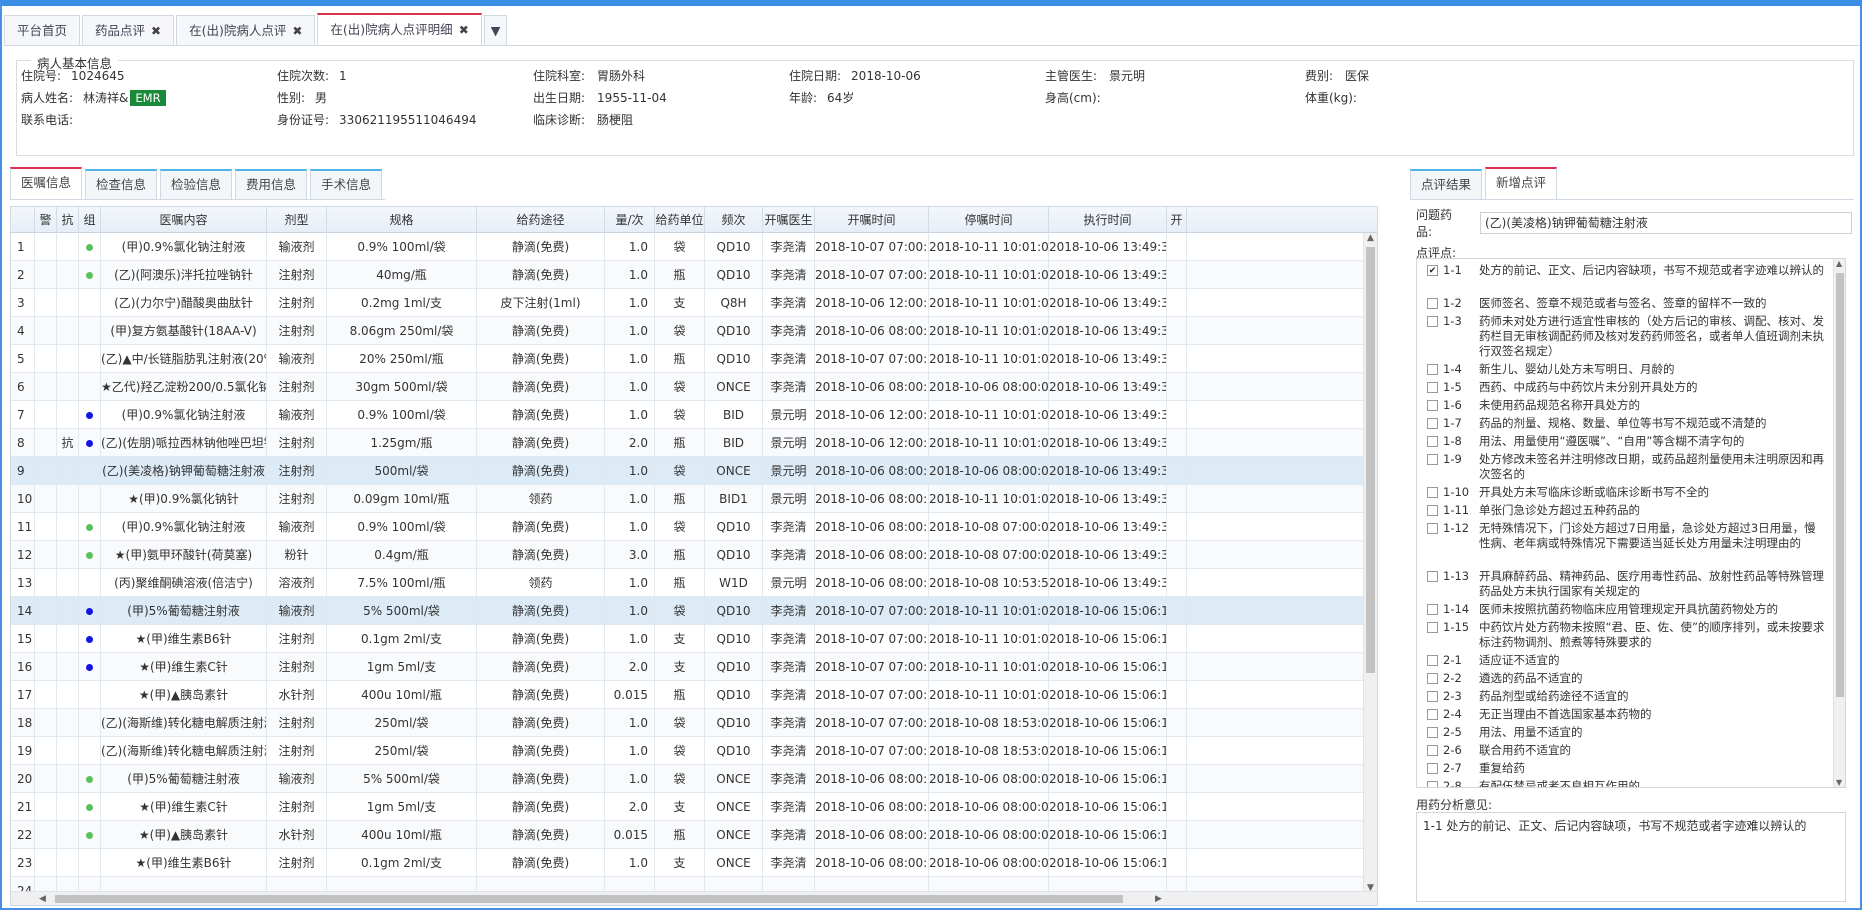 The height and width of the screenshot is (910, 1862). What do you see at coordinates (1631, 609) in the screenshot?
I see `review-point-item: 1-14 医师未按照抗菌药物临床应用管理规定开具抗菌药物处方的` at bounding box center [1631, 609].